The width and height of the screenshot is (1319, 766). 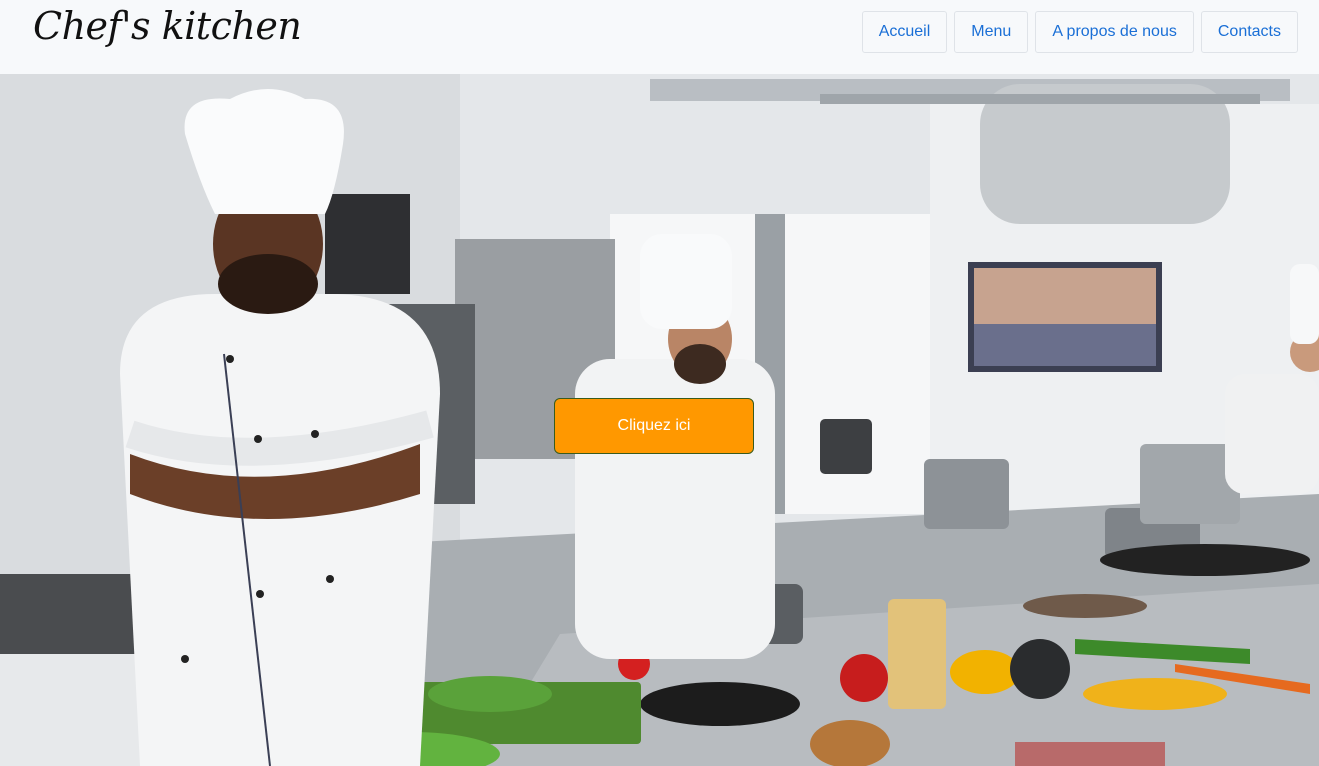 I want to click on brand-logo: Chef's kitchen, so click(x=167, y=26).